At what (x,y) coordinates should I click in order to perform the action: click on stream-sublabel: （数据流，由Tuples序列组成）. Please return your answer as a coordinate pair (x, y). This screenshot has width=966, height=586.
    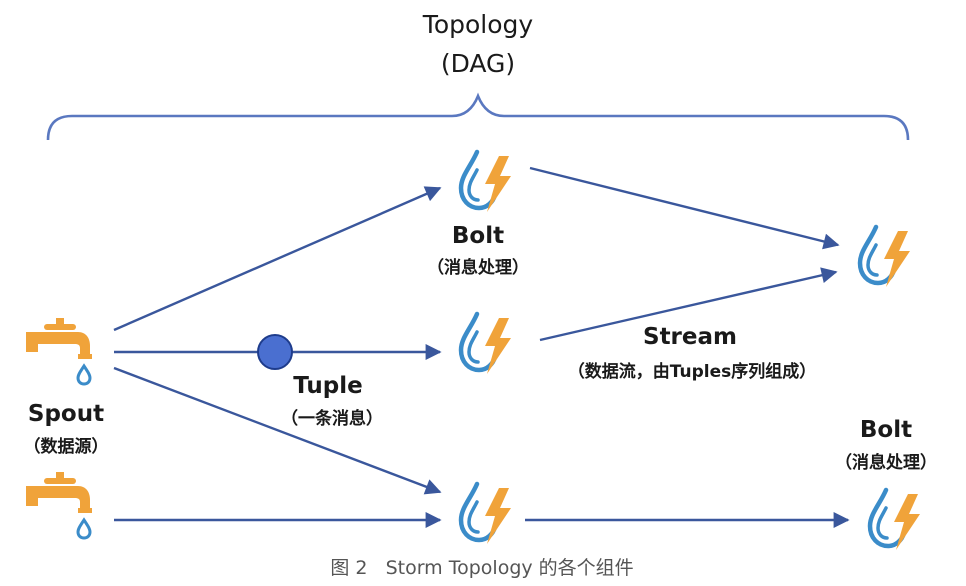
    Looking at the image, I should click on (692, 371).